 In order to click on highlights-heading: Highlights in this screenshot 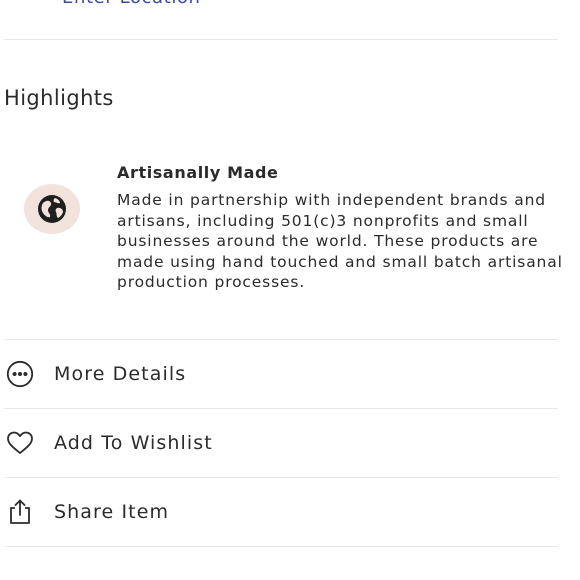, I will do `click(59, 98)`.